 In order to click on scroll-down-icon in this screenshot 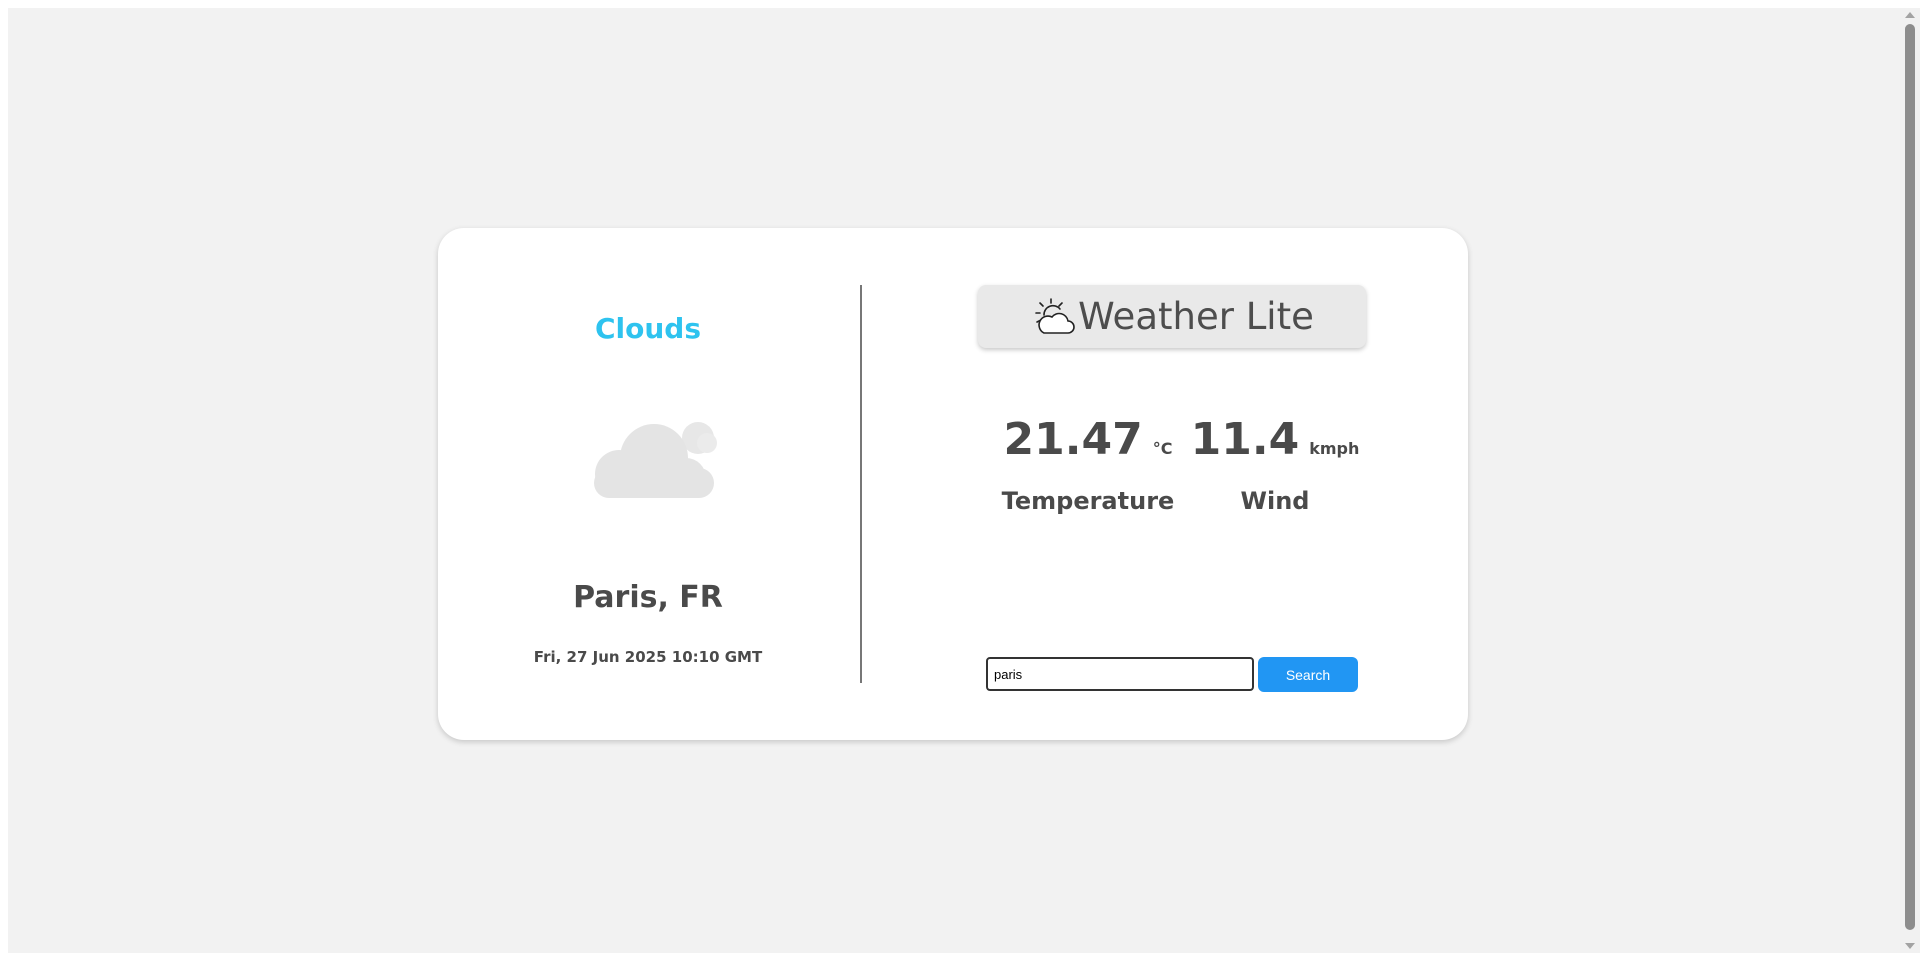, I will do `click(1910, 946)`.